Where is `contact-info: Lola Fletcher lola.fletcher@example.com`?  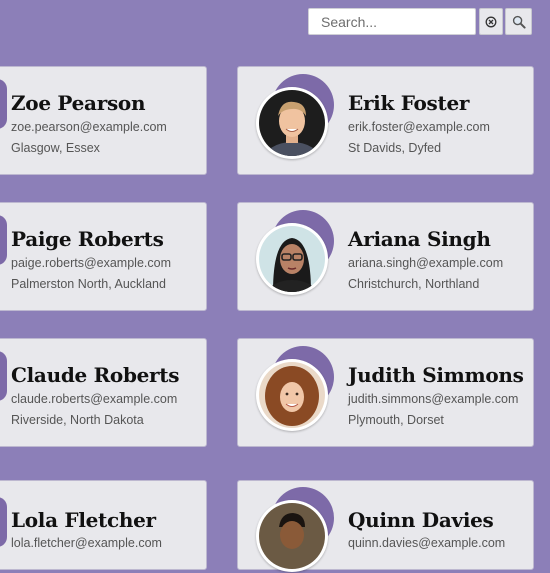
contact-info: Lola Fletcher lola.fletcher@example.com is located at coordinates (86, 530).